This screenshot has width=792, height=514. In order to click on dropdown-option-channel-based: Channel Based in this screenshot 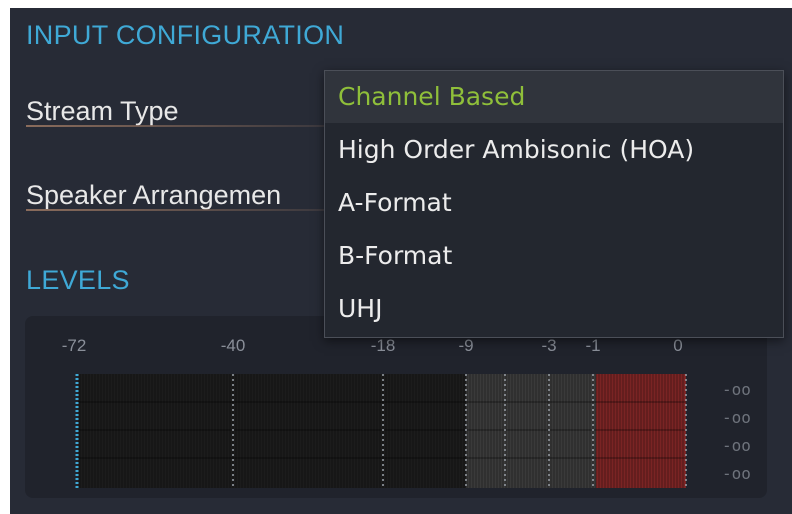, I will do `click(554, 97)`.